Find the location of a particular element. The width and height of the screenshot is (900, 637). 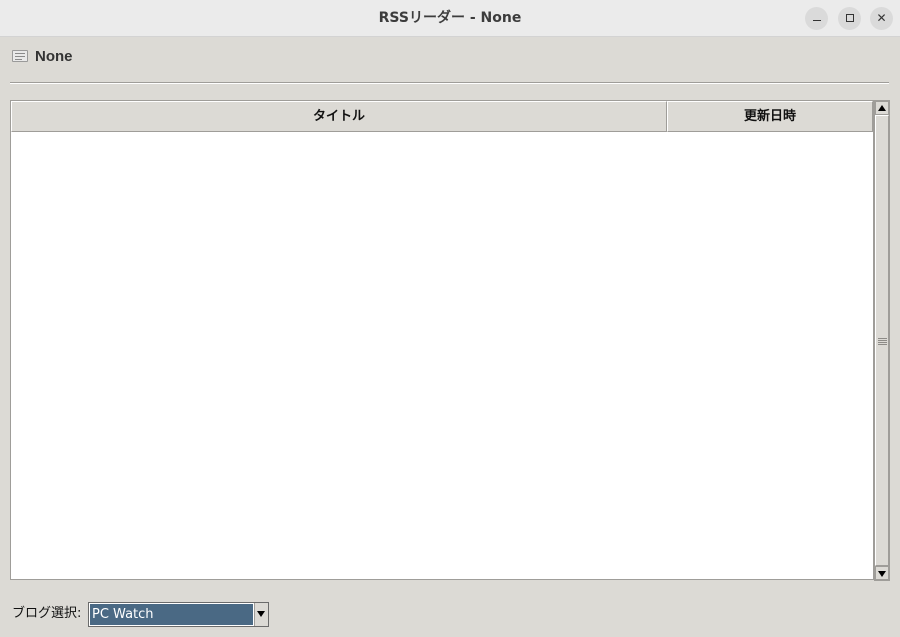

blog-select-dropdown-button is located at coordinates (261, 614).